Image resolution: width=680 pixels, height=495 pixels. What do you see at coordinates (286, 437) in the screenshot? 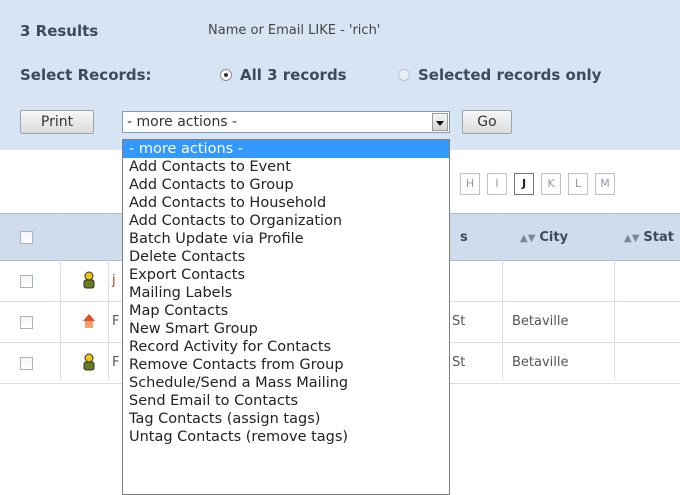
I see `dd-option-untag: Untag Contacts (remove tags)` at bounding box center [286, 437].